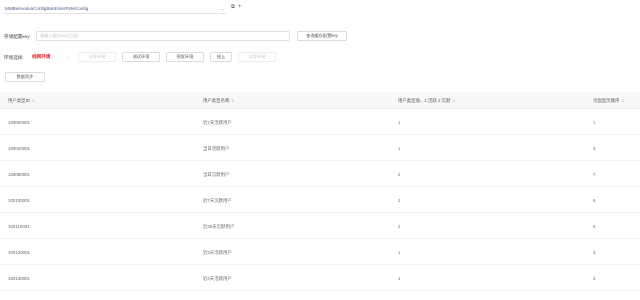 This screenshot has height=300, width=640. Describe the element at coordinates (320, 174) in the screenshot. I see `table-row: 100050001 当日沉默用户 2 7` at that location.